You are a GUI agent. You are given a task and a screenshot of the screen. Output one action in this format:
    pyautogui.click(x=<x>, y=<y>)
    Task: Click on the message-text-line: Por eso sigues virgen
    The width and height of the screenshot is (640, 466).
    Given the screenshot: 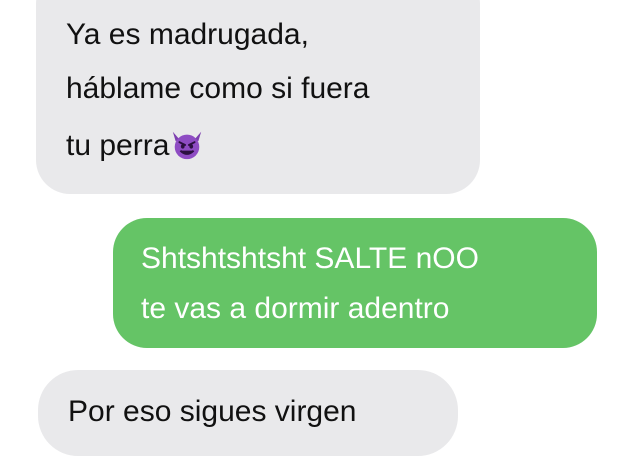 What is the action you would take?
    pyautogui.click(x=212, y=411)
    